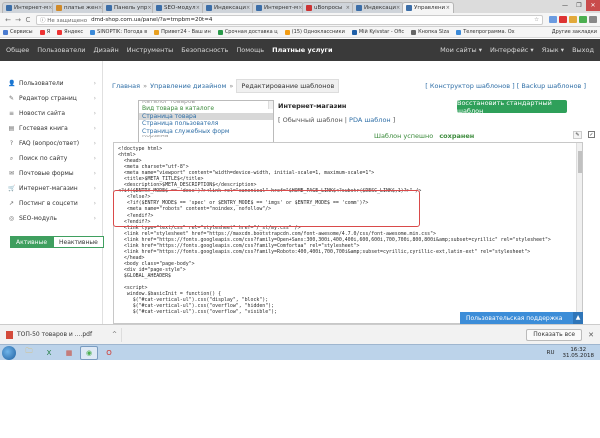 The width and height of the screenshot is (600, 438). I want to click on not-secure-label: ⓘ Не защищено, so click(63, 20).